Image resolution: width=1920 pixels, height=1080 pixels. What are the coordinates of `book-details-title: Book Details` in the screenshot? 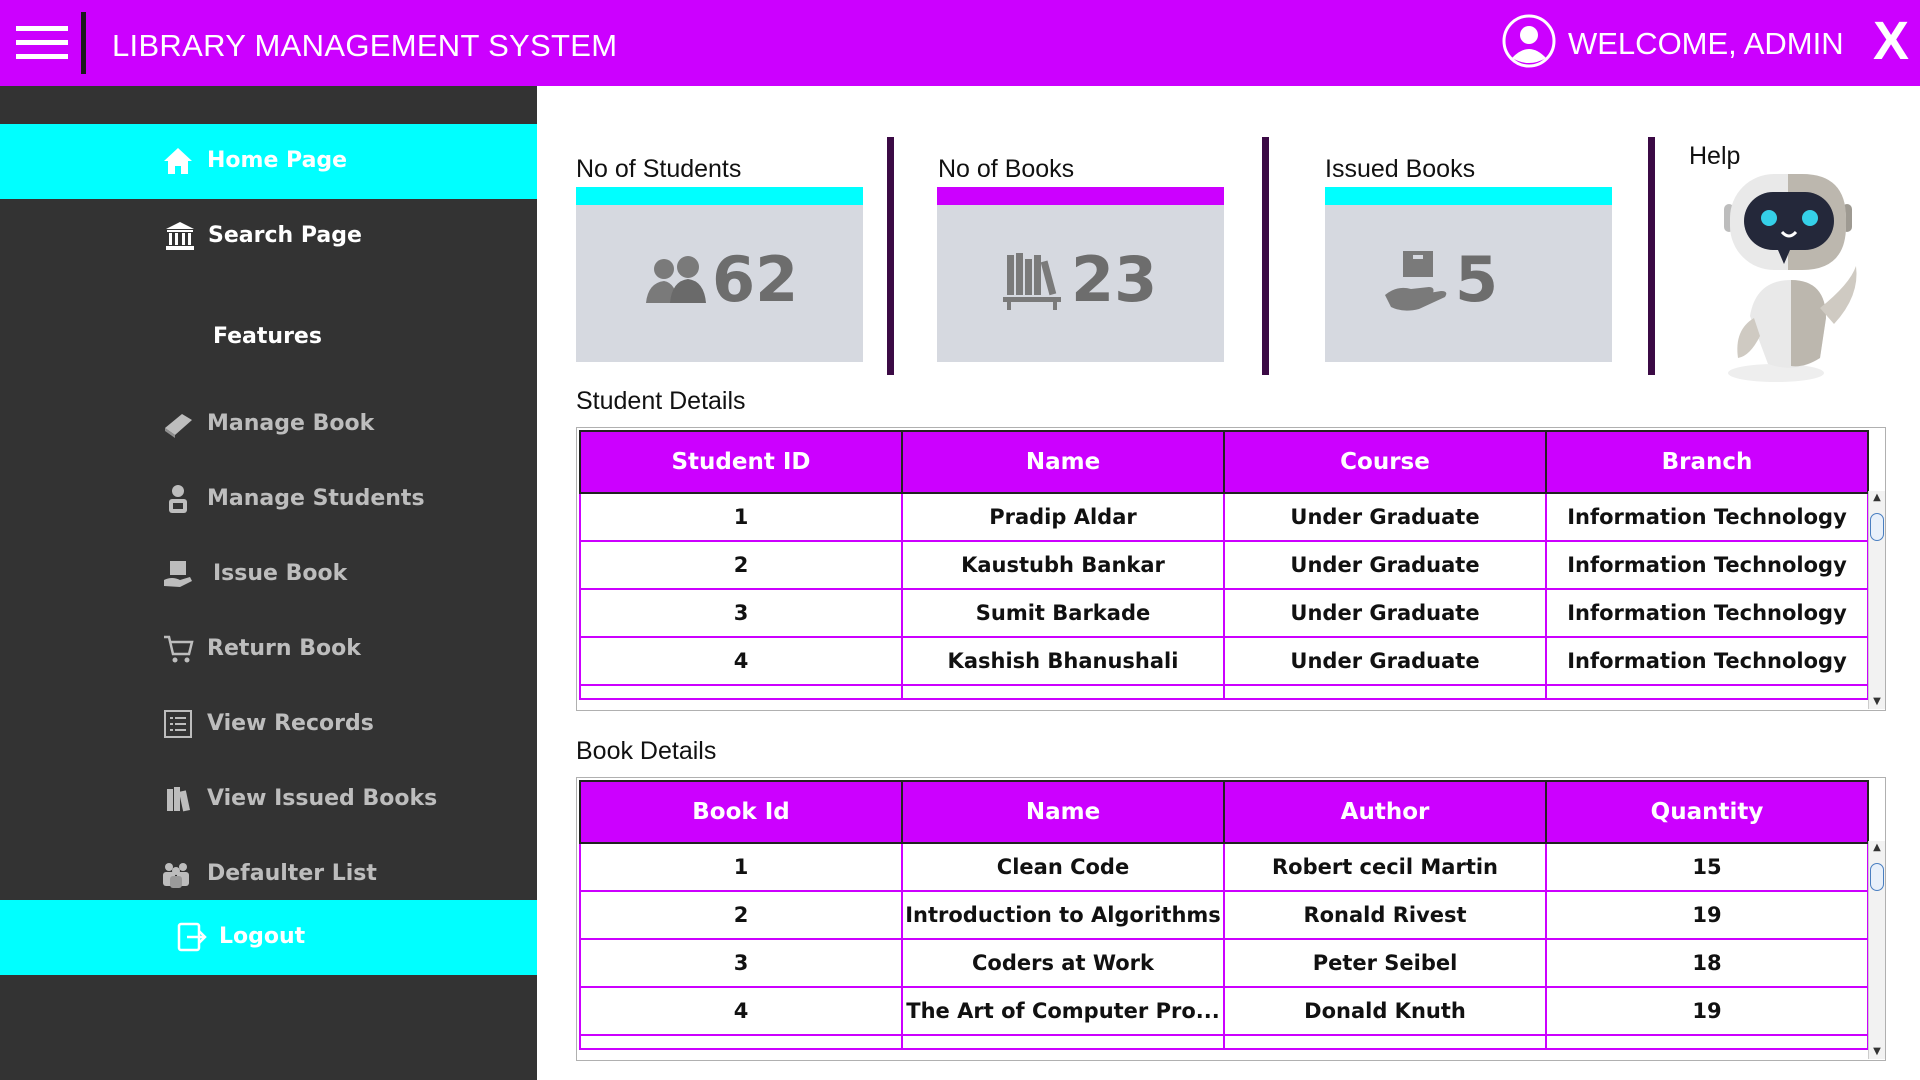 It's located at (646, 751).